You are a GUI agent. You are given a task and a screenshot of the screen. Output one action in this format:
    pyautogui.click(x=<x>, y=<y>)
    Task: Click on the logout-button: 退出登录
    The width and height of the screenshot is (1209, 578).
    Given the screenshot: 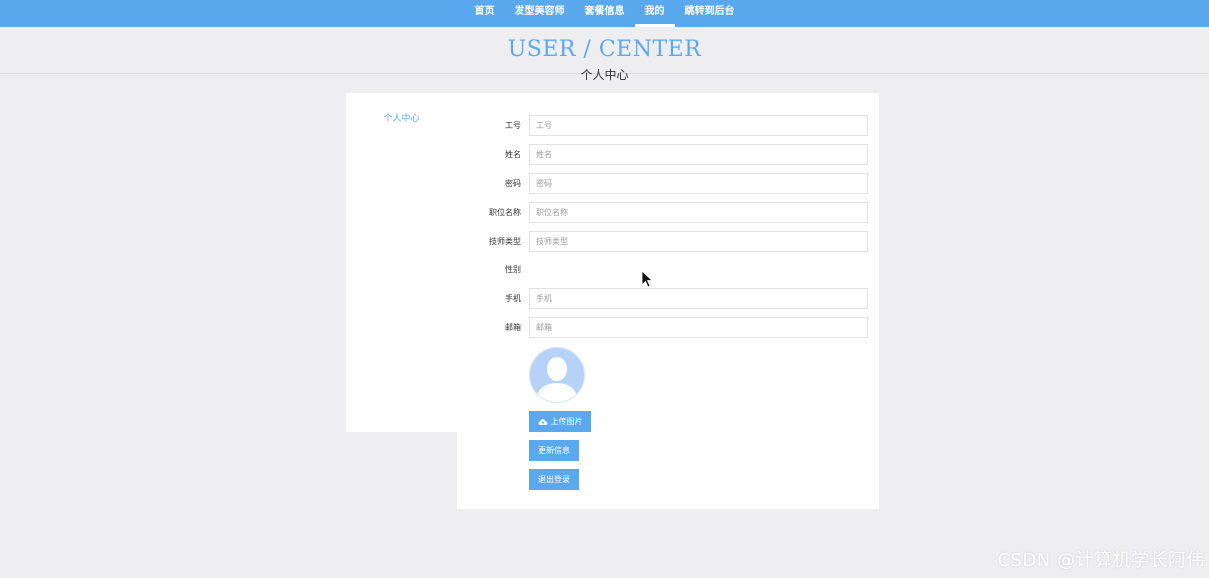 What is the action you would take?
    pyautogui.click(x=554, y=479)
    